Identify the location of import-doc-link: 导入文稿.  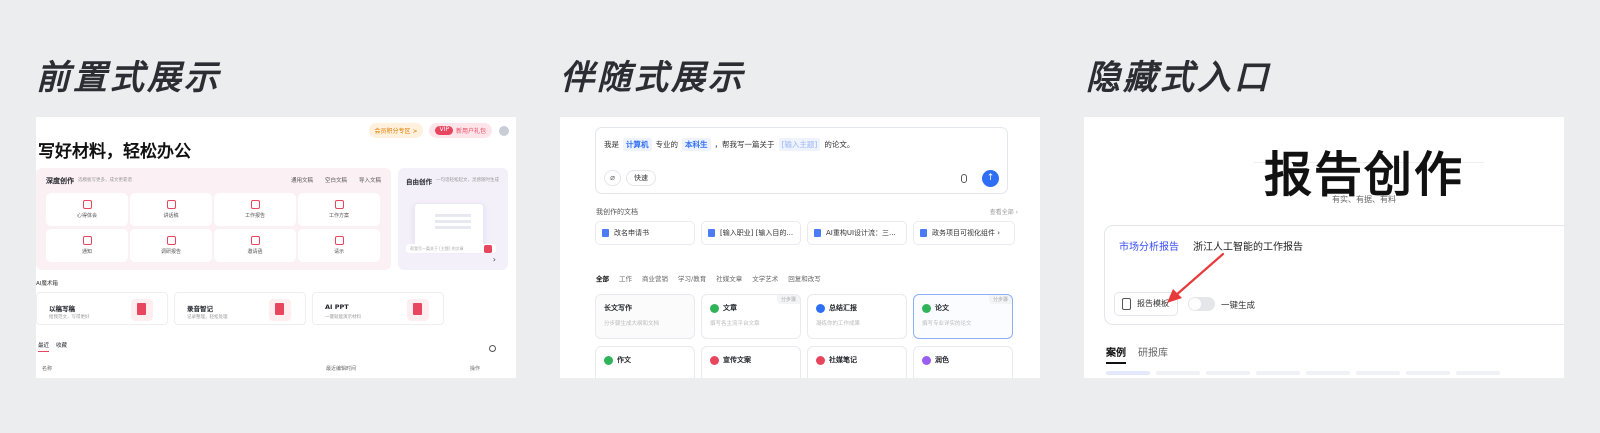
(370, 180).